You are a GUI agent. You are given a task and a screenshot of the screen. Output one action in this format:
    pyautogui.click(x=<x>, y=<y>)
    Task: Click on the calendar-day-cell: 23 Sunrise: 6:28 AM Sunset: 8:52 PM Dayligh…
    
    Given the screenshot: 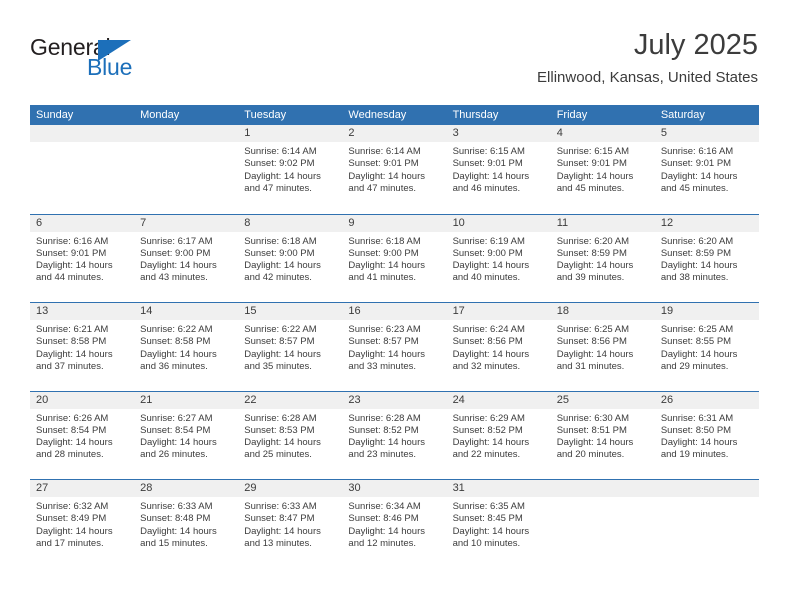 What is the action you would take?
    pyautogui.click(x=394, y=435)
    